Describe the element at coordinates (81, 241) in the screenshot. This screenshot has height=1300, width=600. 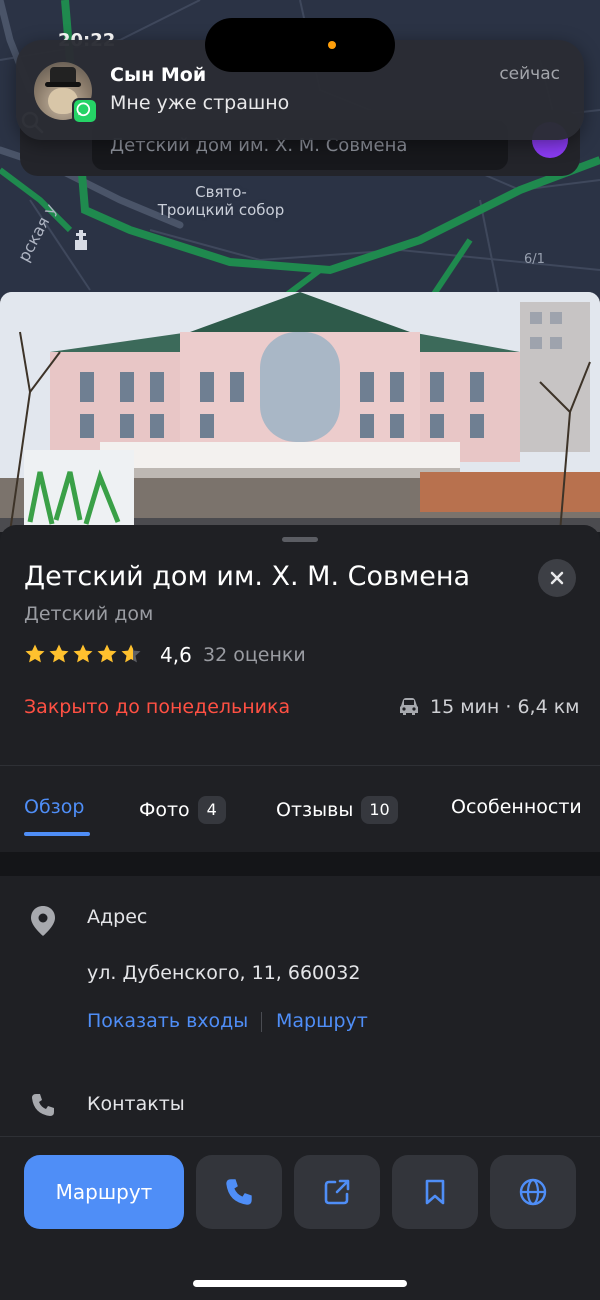
I see `church-icon` at that location.